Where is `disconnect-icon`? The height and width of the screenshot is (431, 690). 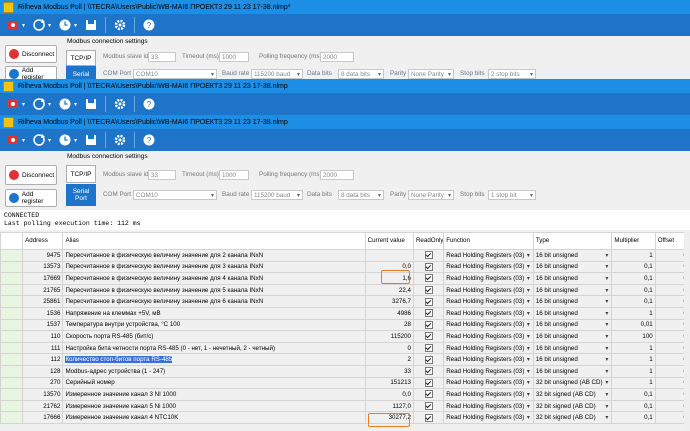 disconnect-icon is located at coordinates (13, 25).